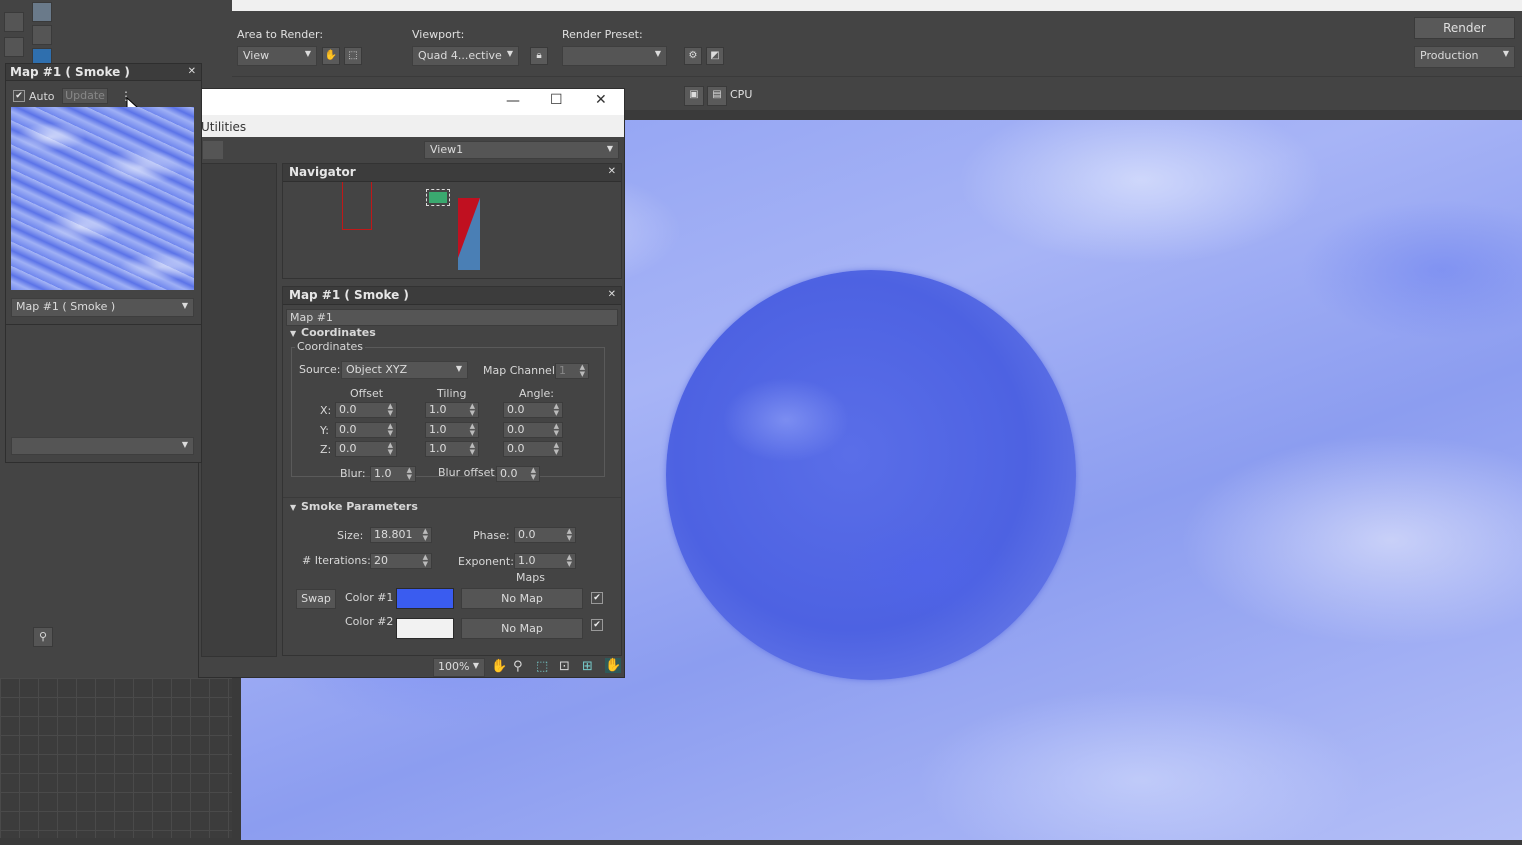 This screenshot has height=845, width=1522. I want to click on binoculars-icon: ⚲, so click(43, 637).